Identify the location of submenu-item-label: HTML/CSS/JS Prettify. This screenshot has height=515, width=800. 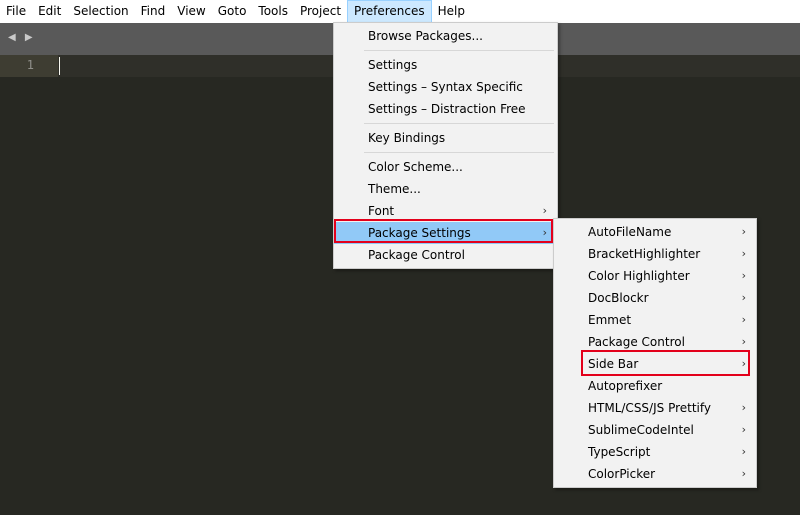
(649, 408).